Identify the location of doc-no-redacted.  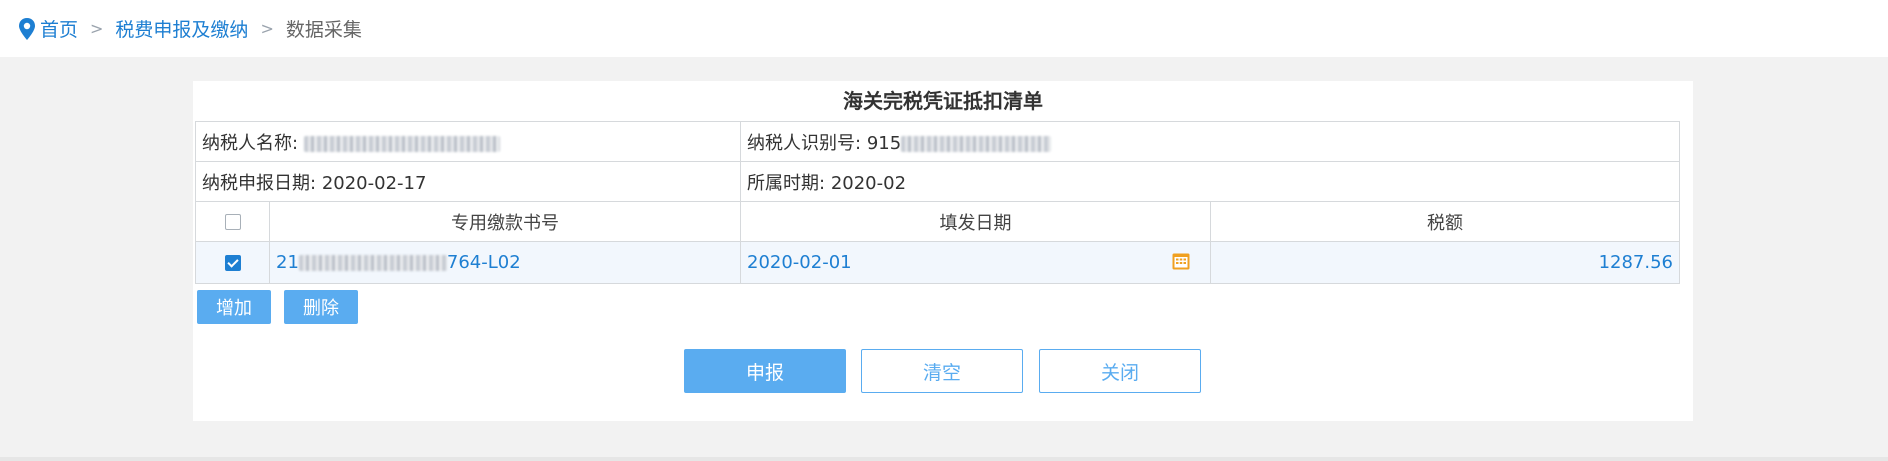
(372, 263).